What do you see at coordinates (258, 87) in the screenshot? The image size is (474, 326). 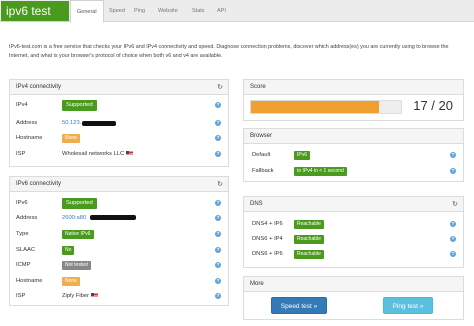 I see `score-panel-title: Score` at bounding box center [258, 87].